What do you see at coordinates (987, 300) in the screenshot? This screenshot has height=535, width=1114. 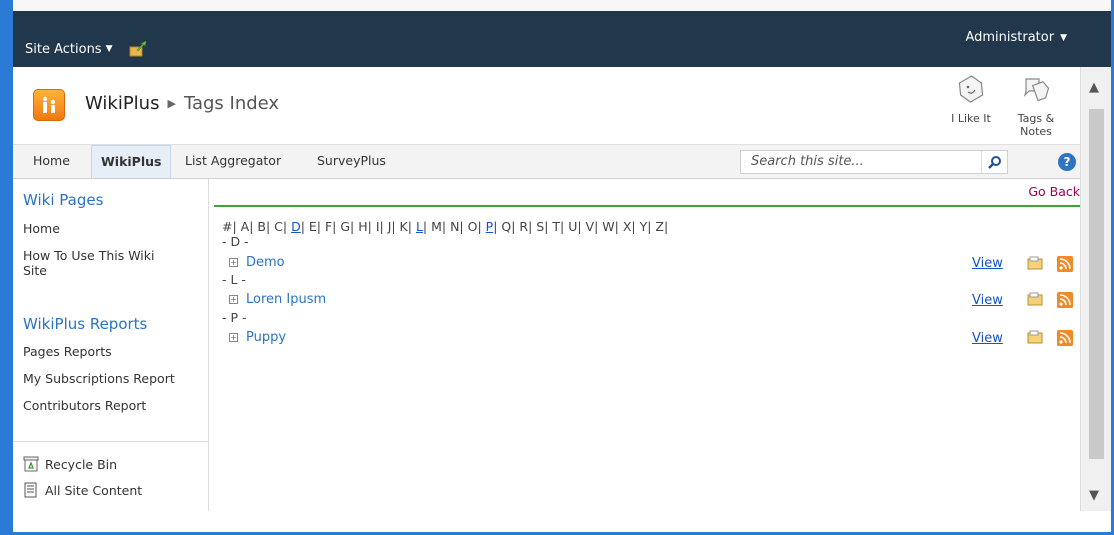 I see `view-link-loren-ipusm: View` at bounding box center [987, 300].